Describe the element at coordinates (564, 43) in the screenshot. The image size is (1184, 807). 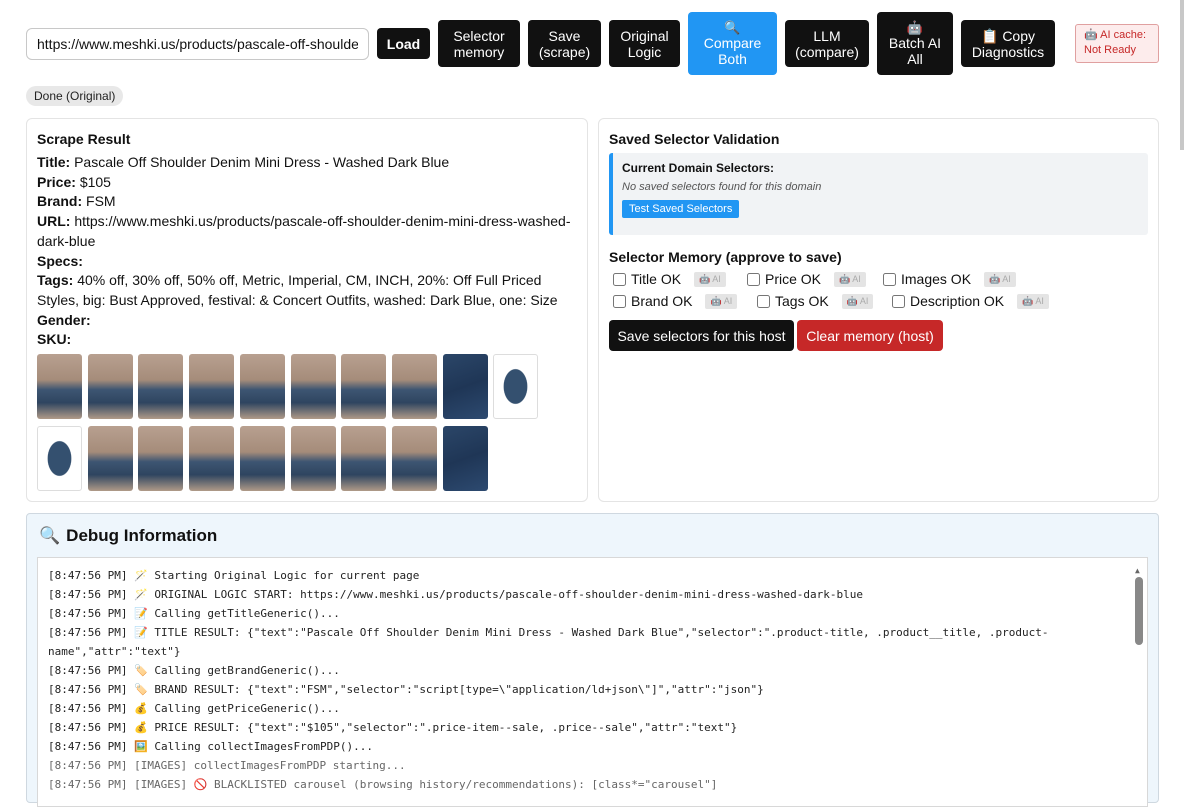
I see `save-scrape-button: Save (scrape)` at that location.